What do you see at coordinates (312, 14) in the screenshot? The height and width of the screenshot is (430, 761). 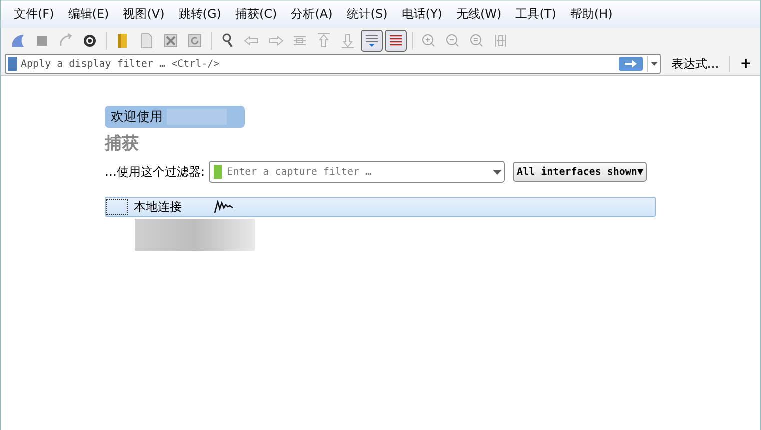 I see `menu-item: 分析(A)` at bounding box center [312, 14].